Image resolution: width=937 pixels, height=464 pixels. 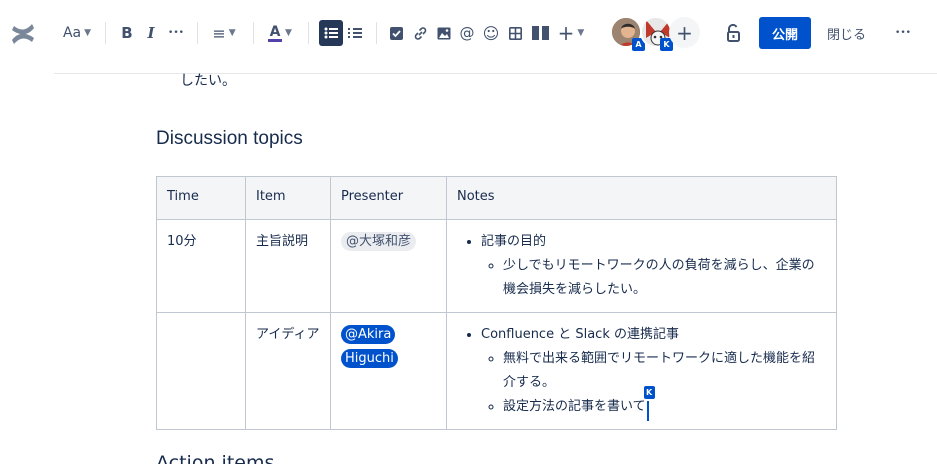 I want to click on bullet-list-button, so click(x=331, y=33).